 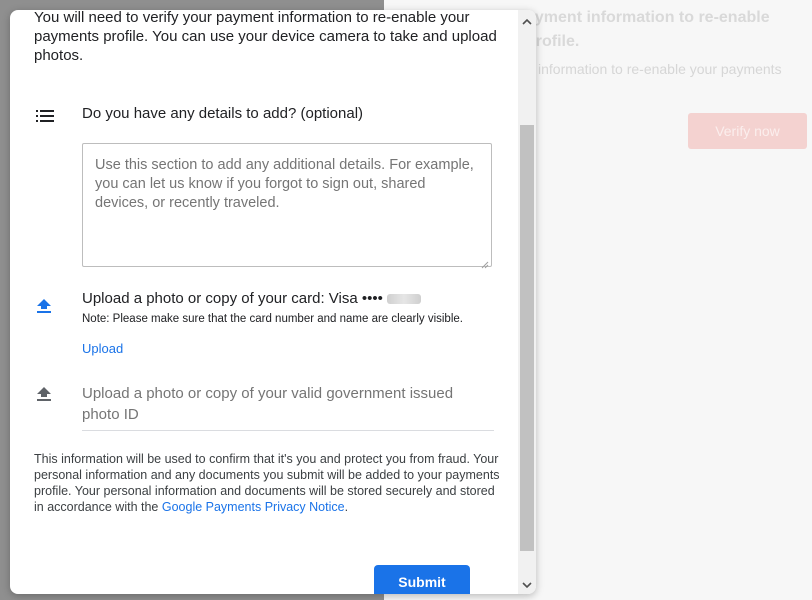 What do you see at coordinates (527, 338) in the screenshot?
I see `scrollbar-thumb` at bounding box center [527, 338].